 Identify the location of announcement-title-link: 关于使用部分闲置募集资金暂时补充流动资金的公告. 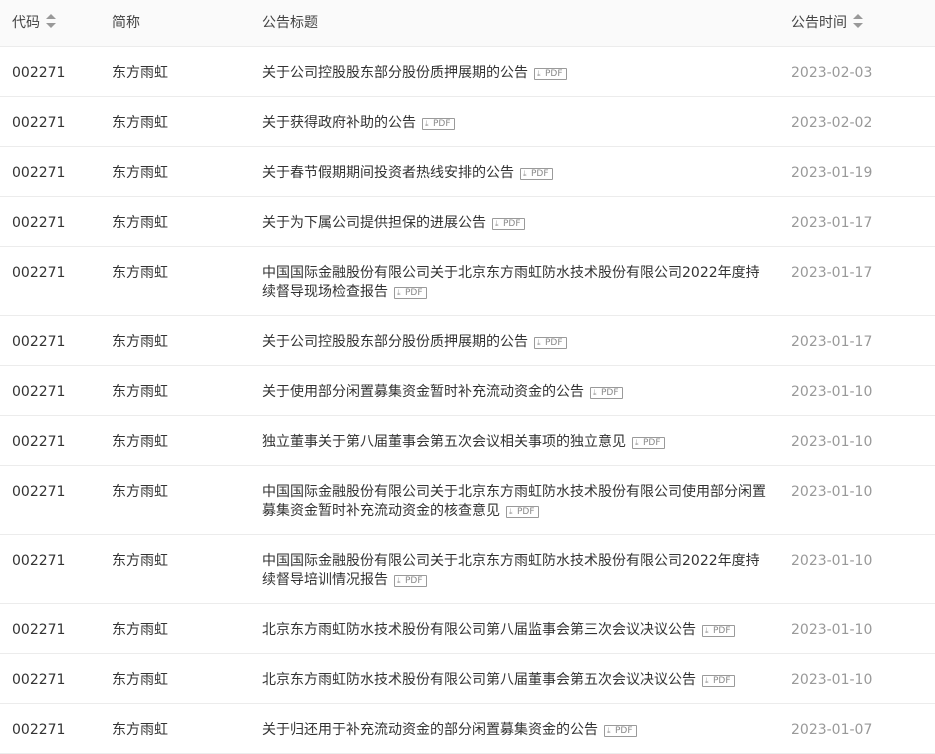
(423, 392).